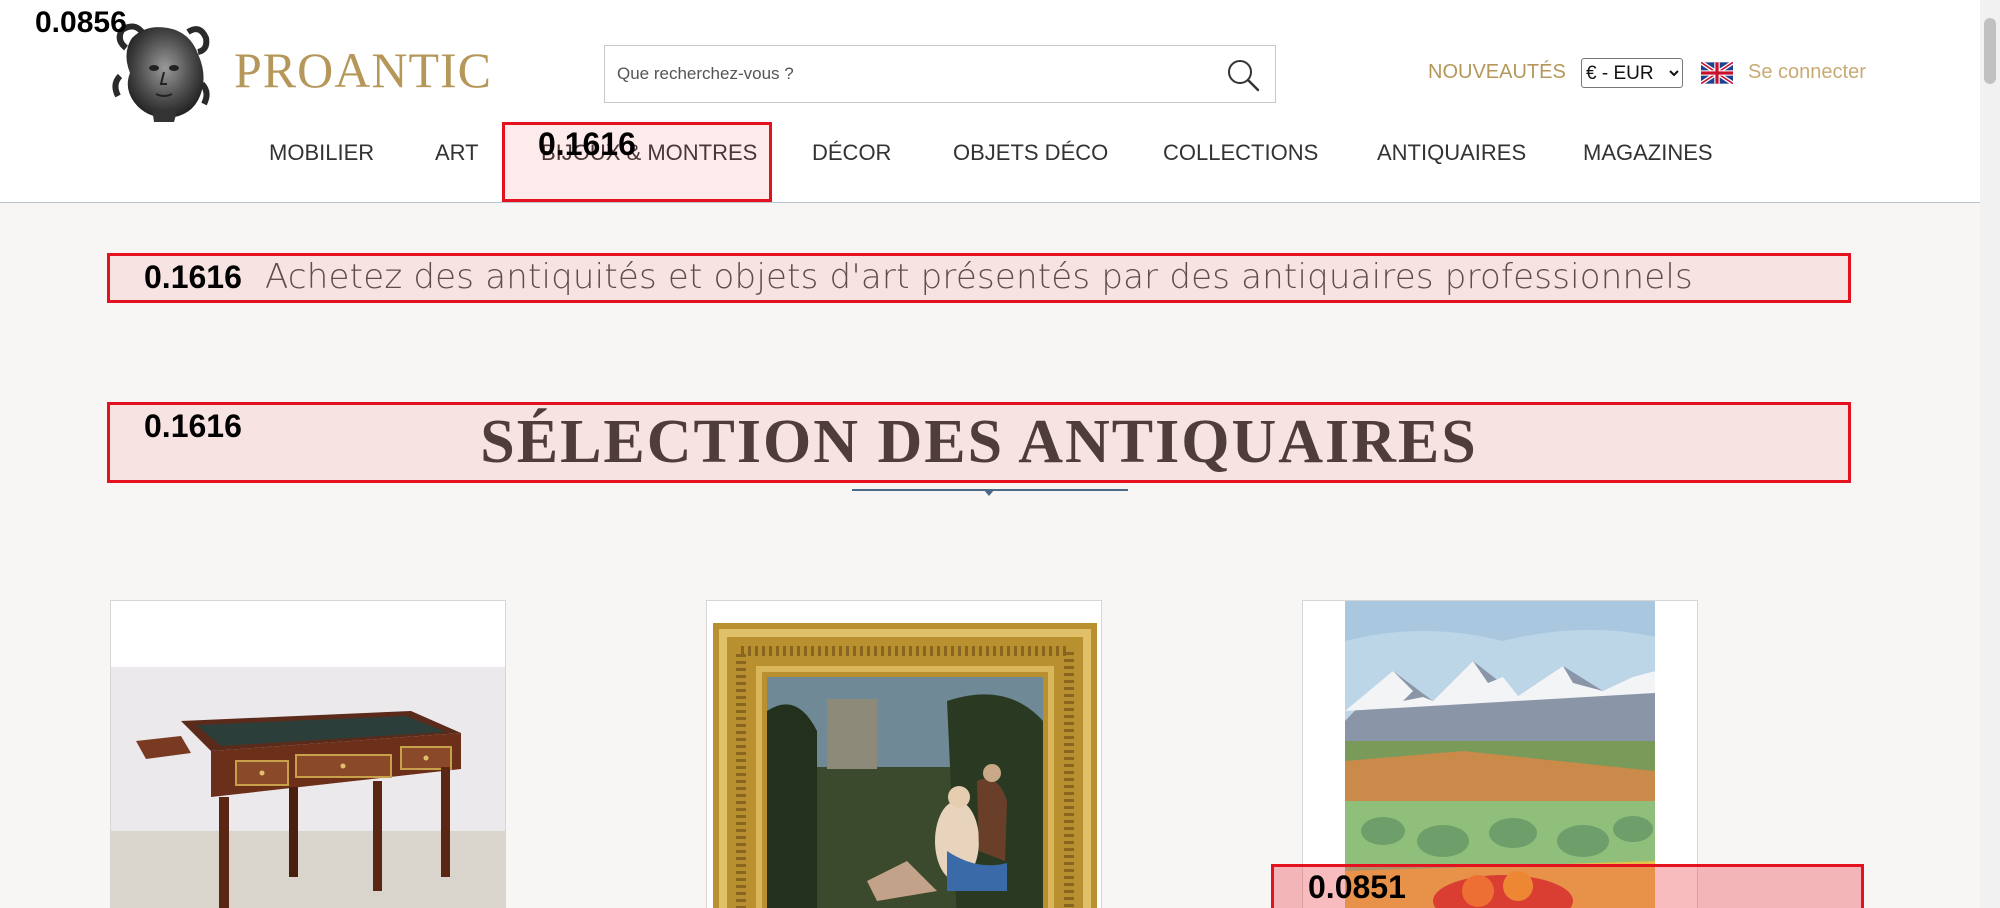 Image resolution: width=2000 pixels, height=908 pixels. Describe the element at coordinates (457, 153) in the screenshot. I see `nav-item-art: ART` at that location.